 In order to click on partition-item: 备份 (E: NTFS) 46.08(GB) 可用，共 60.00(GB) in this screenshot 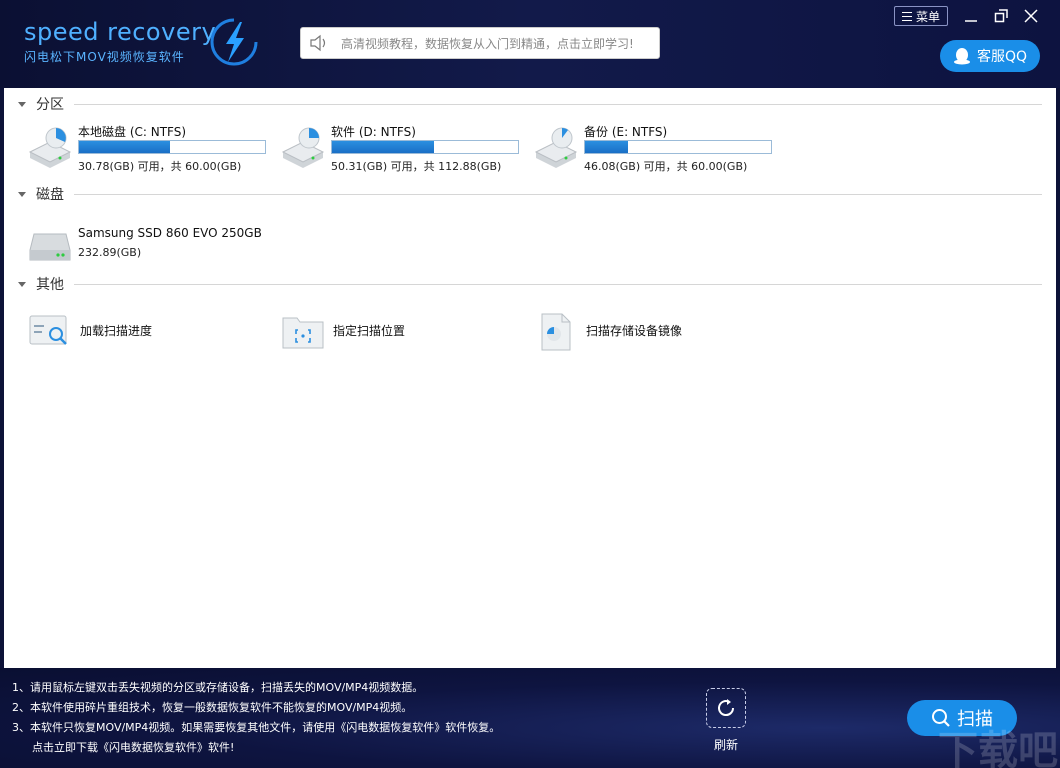, I will do `click(652, 150)`.